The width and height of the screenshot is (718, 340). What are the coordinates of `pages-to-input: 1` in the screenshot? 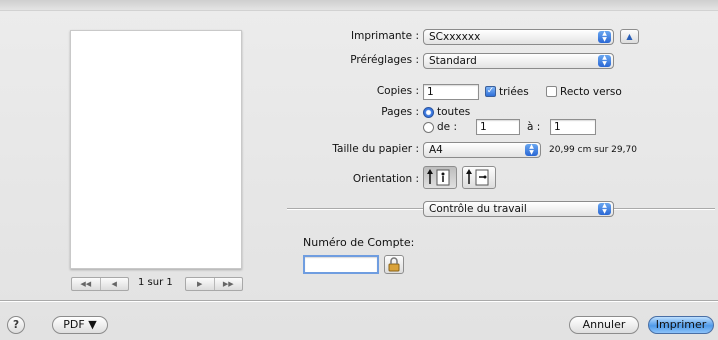 It's located at (573, 127).